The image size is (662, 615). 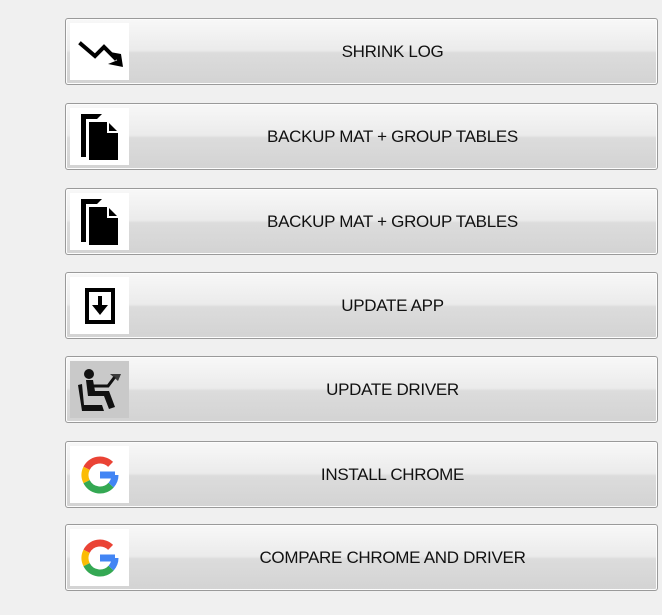 I want to click on driver-icon, so click(x=99, y=389).